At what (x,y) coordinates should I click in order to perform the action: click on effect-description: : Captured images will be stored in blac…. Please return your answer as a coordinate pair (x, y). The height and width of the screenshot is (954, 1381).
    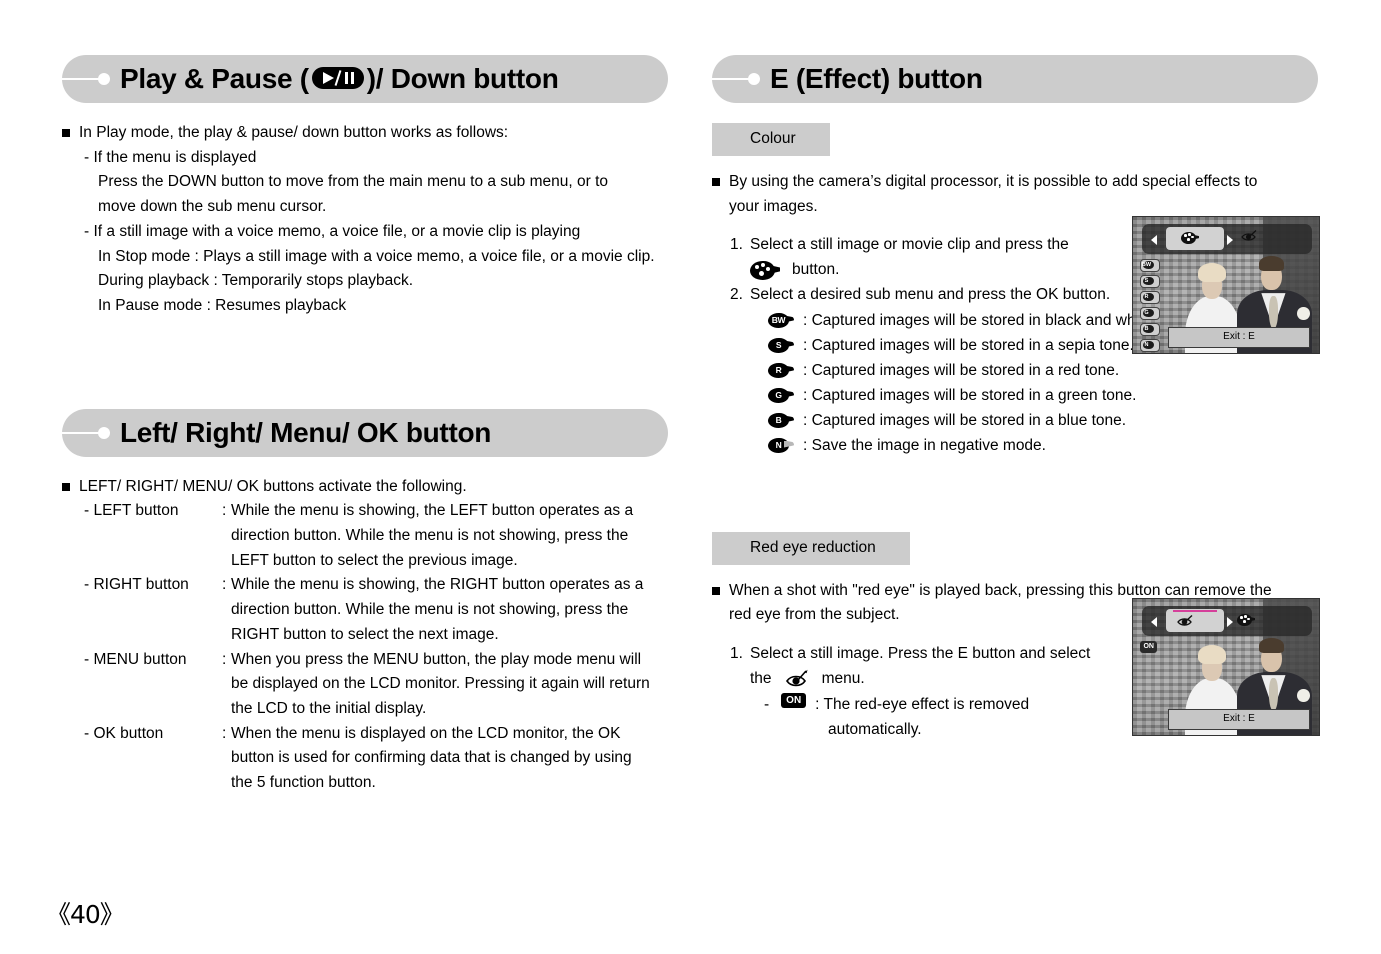
    Looking at the image, I should click on (980, 320).